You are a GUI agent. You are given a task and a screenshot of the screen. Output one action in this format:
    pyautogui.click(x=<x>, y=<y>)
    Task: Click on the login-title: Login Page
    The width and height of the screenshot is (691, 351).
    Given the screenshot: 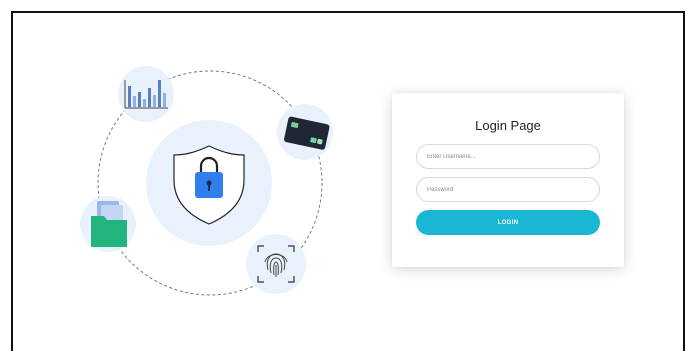 What is the action you would take?
    pyautogui.click(x=508, y=125)
    